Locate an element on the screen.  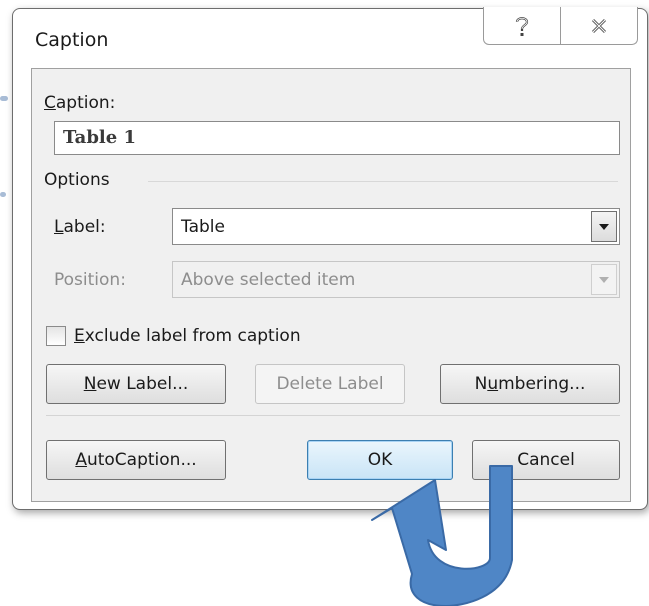
annotation-arrow-shape is located at coordinates (442, 535).